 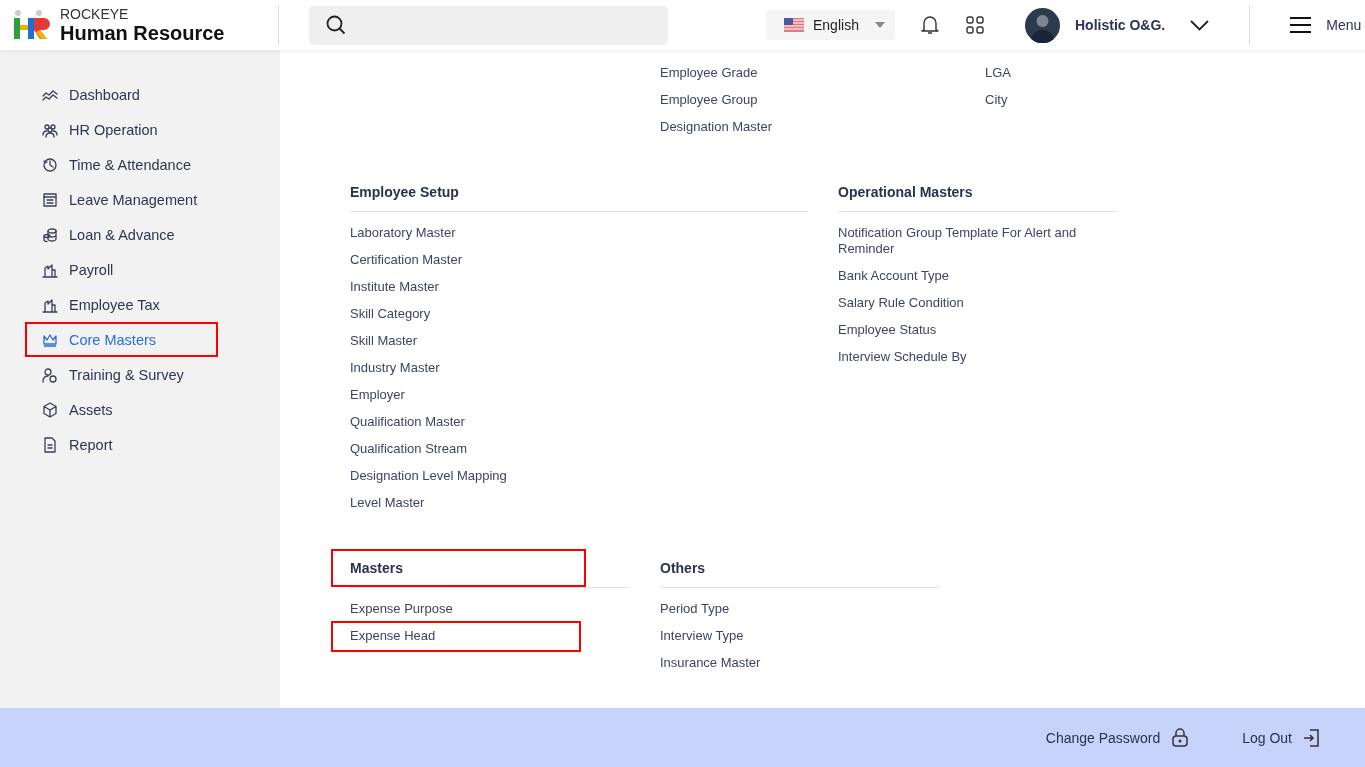 What do you see at coordinates (32, 25) in the screenshot?
I see `logo-icon` at bounding box center [32, 25].